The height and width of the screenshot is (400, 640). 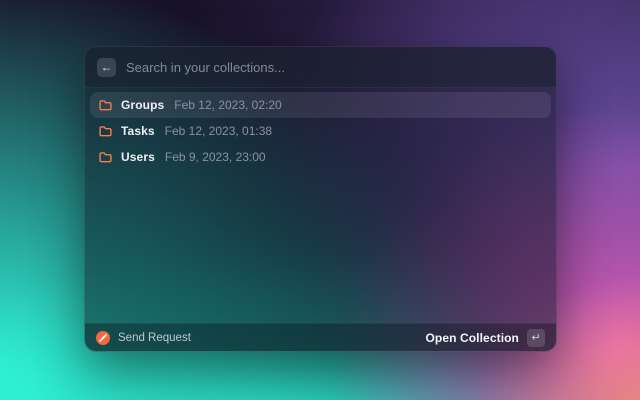 What do you see at coordinates (472, 337) in the screenshot?
I see `open-collection-label: Open Collection` at bounding box center [472, 337].